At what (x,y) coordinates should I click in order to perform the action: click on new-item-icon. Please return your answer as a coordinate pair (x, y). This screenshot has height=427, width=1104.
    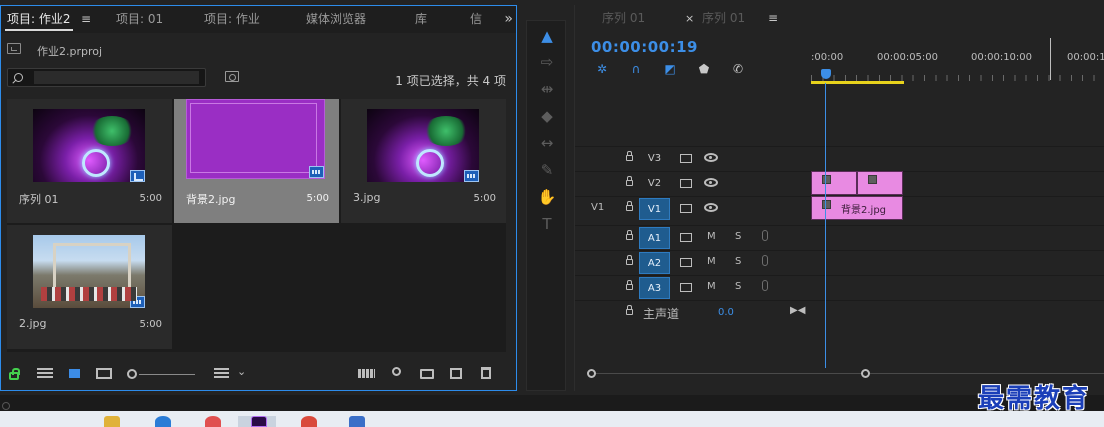
    Looking at the image, I should click on (456, 373).